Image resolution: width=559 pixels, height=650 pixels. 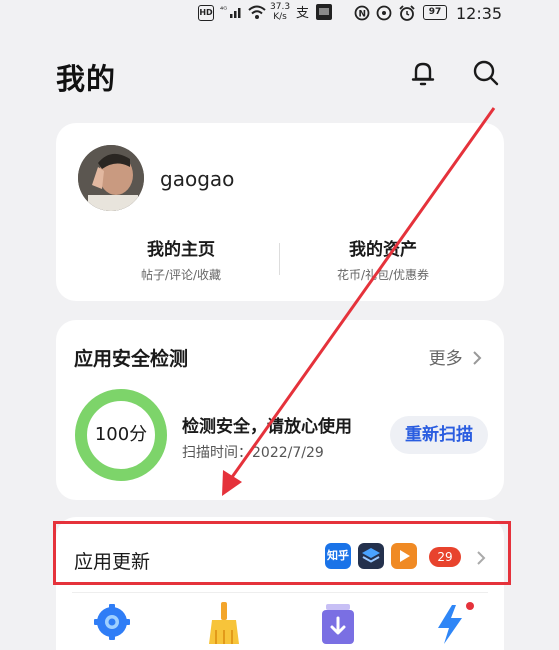 I want to click on my-assets-link: 我的资产 花币/礼包/优惠券, so click(x=383, y=259).